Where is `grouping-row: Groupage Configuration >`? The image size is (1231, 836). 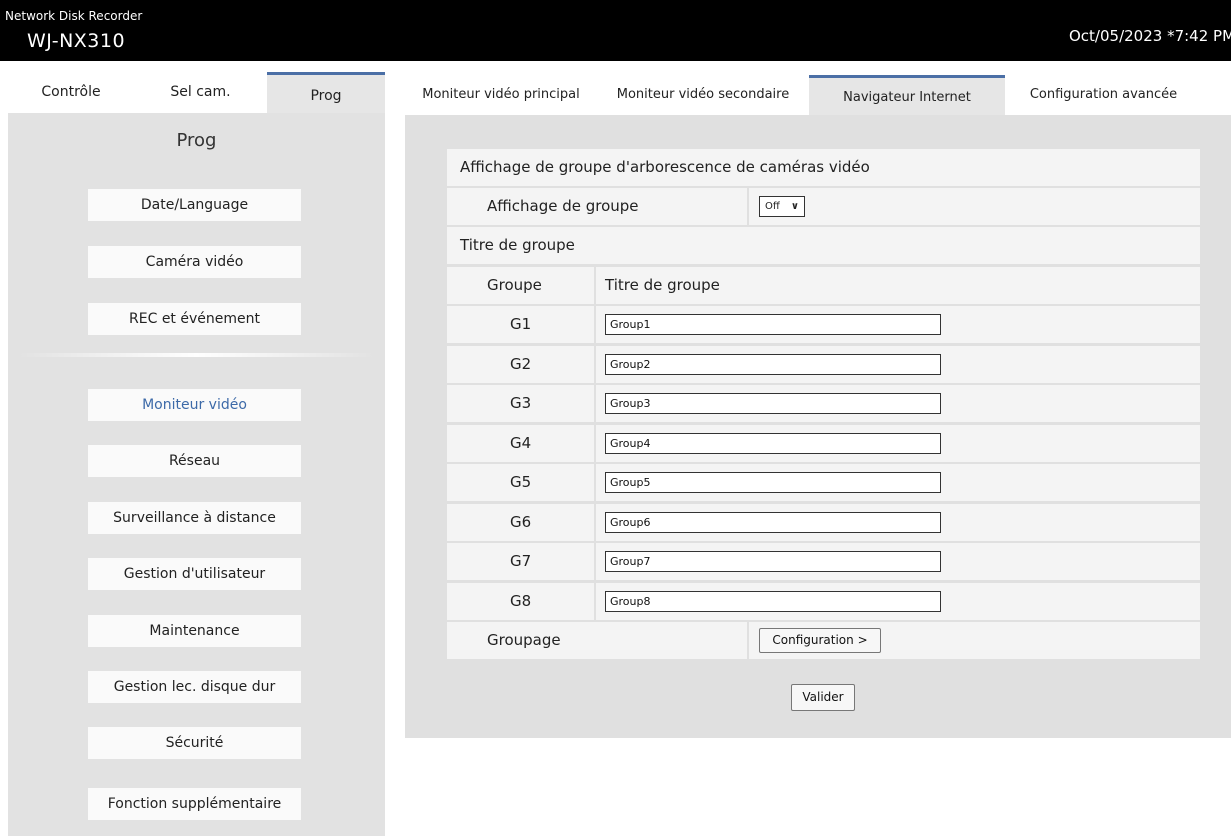
grouping-row: Groupage Configuration > is located at coordinates (823, 640).